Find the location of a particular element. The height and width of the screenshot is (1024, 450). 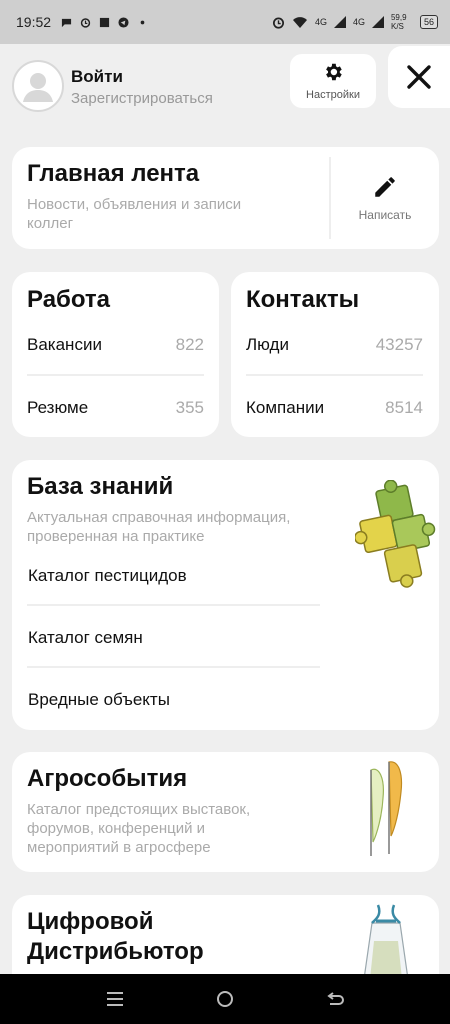

home-icon is located at coordinates (225, 999).